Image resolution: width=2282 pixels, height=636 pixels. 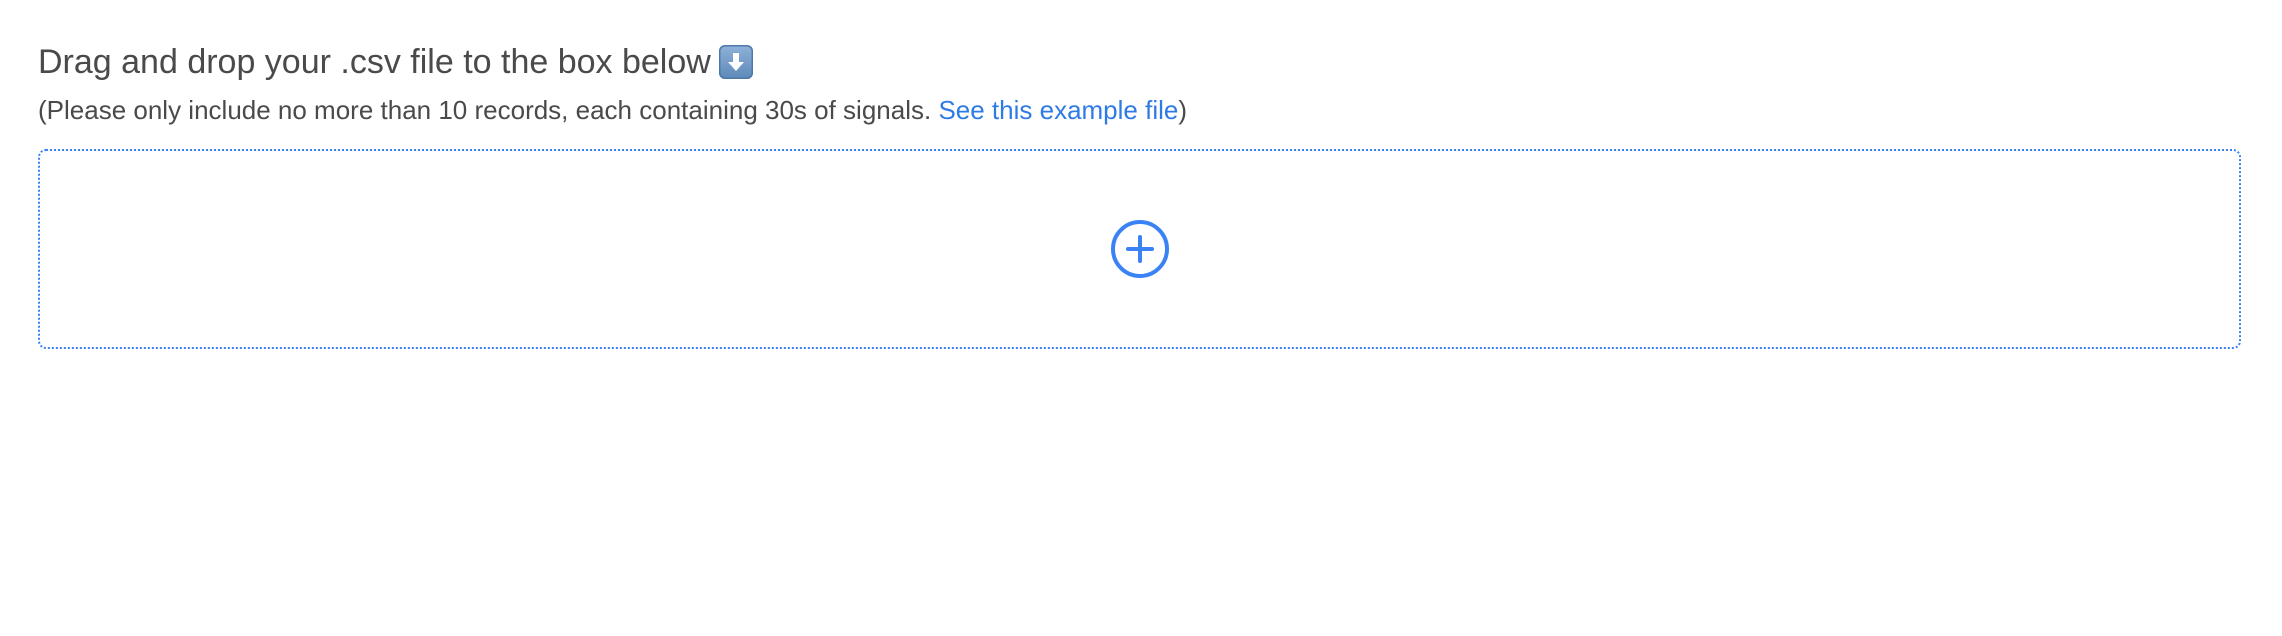 What do you see at coordinates (1058, 110) in the screenshot?
I see `example-file-link: See this example file` at bounding box center [1058, 110].